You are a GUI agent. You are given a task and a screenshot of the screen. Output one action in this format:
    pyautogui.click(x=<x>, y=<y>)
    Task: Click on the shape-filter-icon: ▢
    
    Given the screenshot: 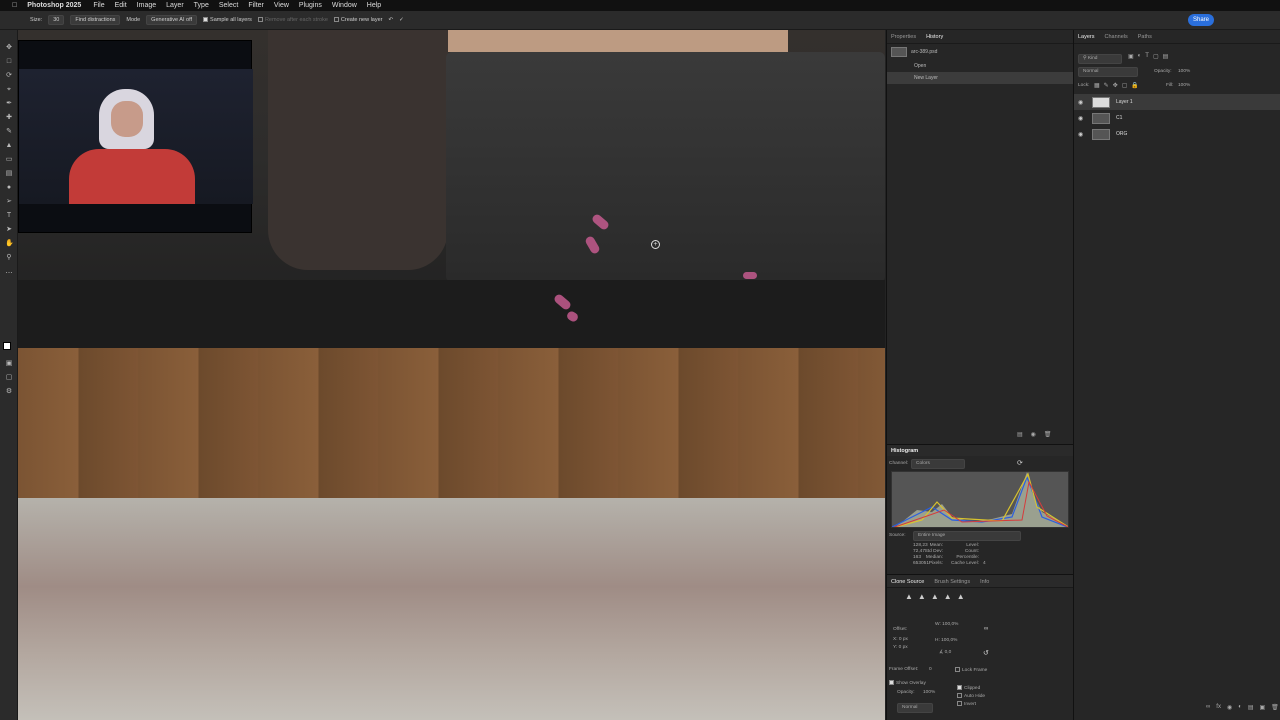 What is the action you would take?
    pyautogui.click(x=1156, y=56)
    